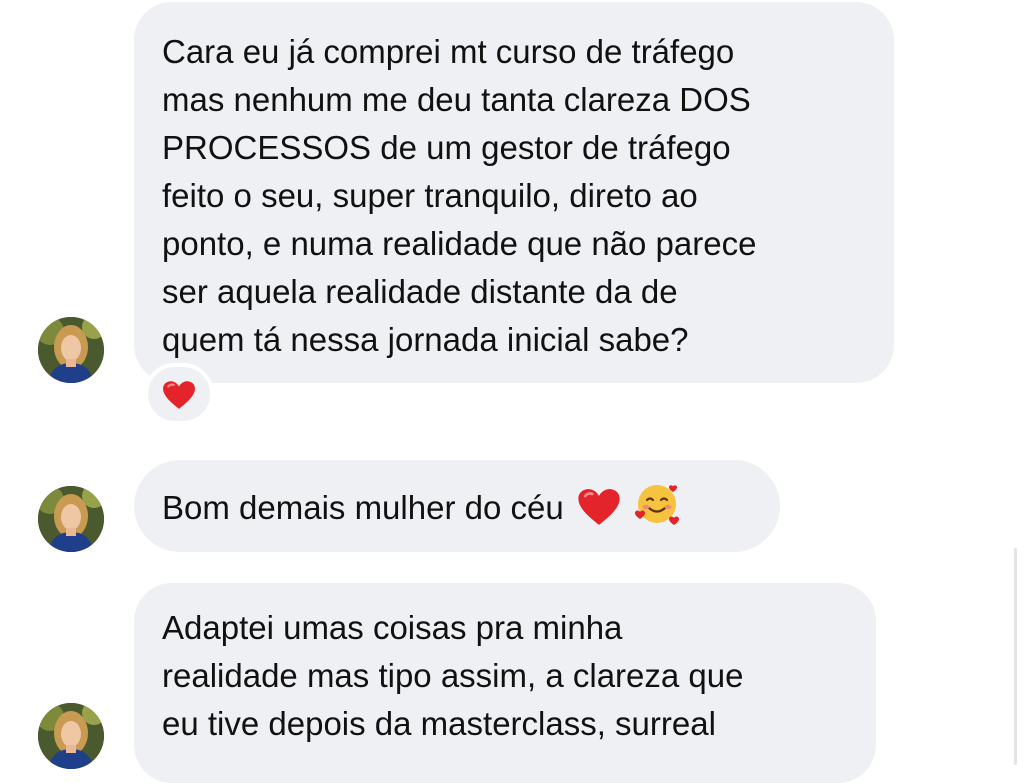 This screenshot has width=1024, height=783. I want to click on message-line: PROCESSOS de um gestor de tráfego, so click(446, 147).